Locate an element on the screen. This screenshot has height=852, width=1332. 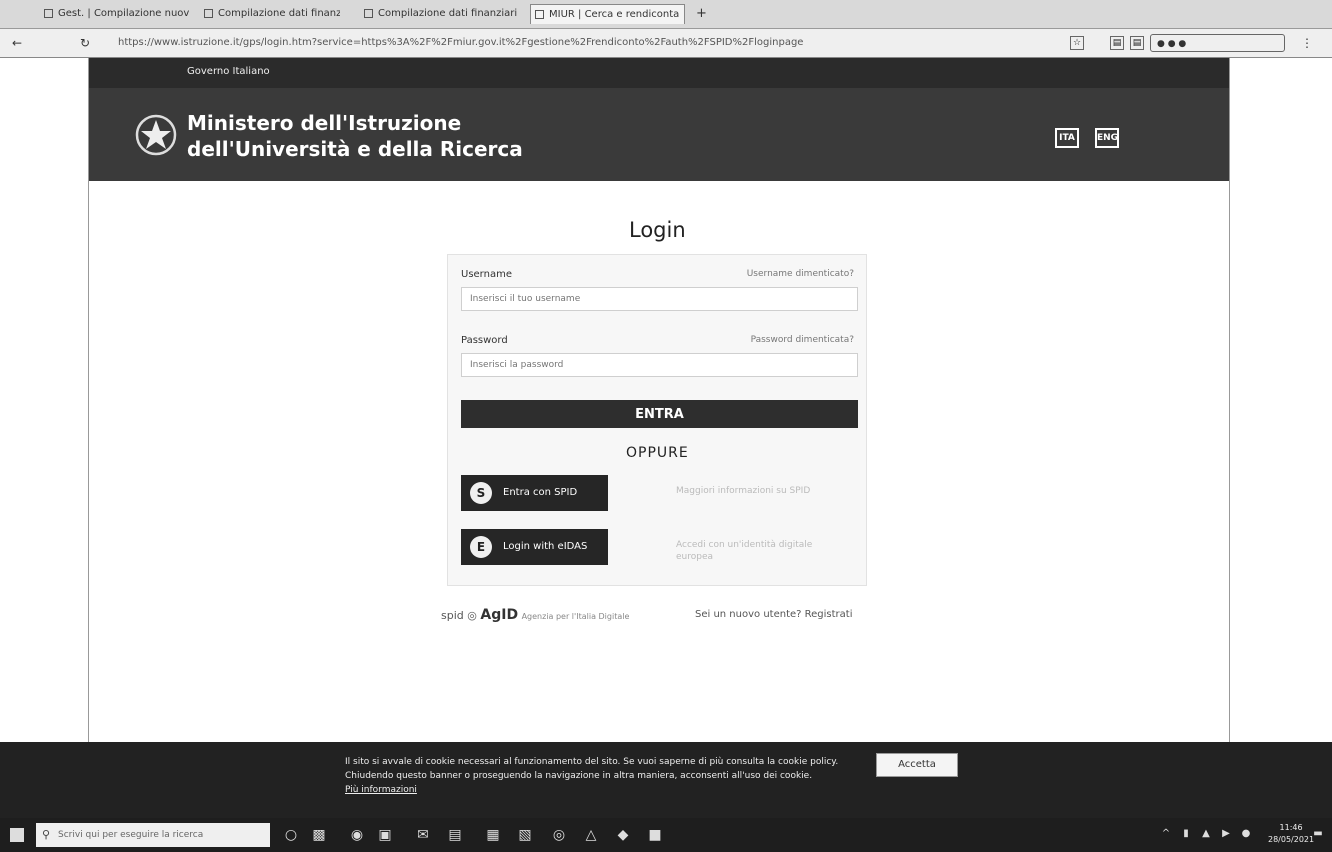
spid-icon: S is located at coordinates (481, 493).